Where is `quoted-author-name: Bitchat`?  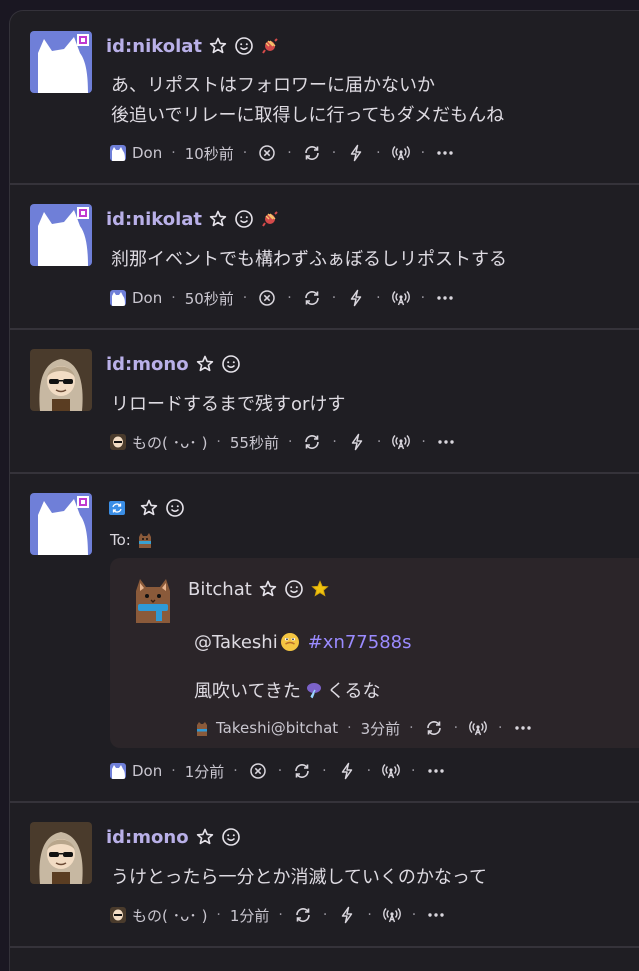 quoted-author-name: Bitchat is located at coordinates (220, 589).